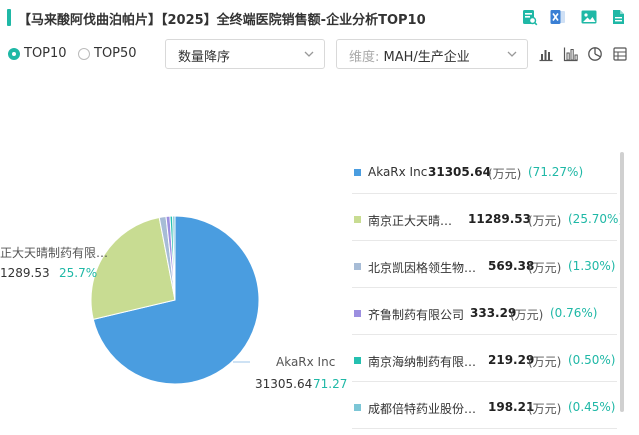 This screenshot has height=435, width=639. Describe the element at coordinates (484, 314) in the screenshot. I see `legend-item: 齐鲁制药有限公司 333.29 (万元) (0.76%)` at that location.